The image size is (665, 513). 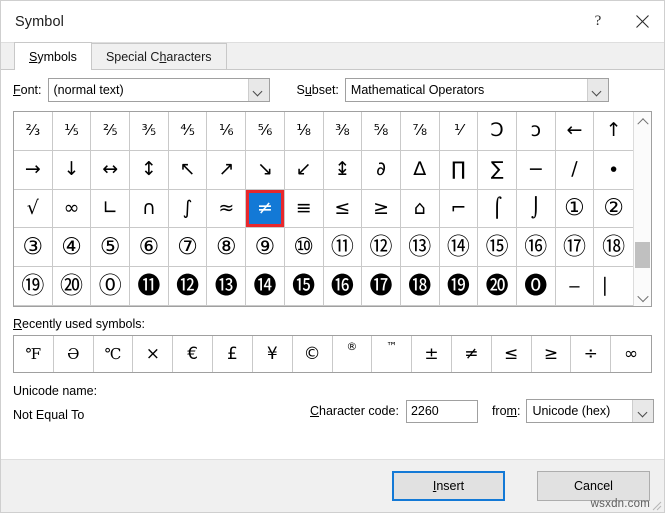 I want to click on symbol-cell: ⌠, so click(x=497, y=209).